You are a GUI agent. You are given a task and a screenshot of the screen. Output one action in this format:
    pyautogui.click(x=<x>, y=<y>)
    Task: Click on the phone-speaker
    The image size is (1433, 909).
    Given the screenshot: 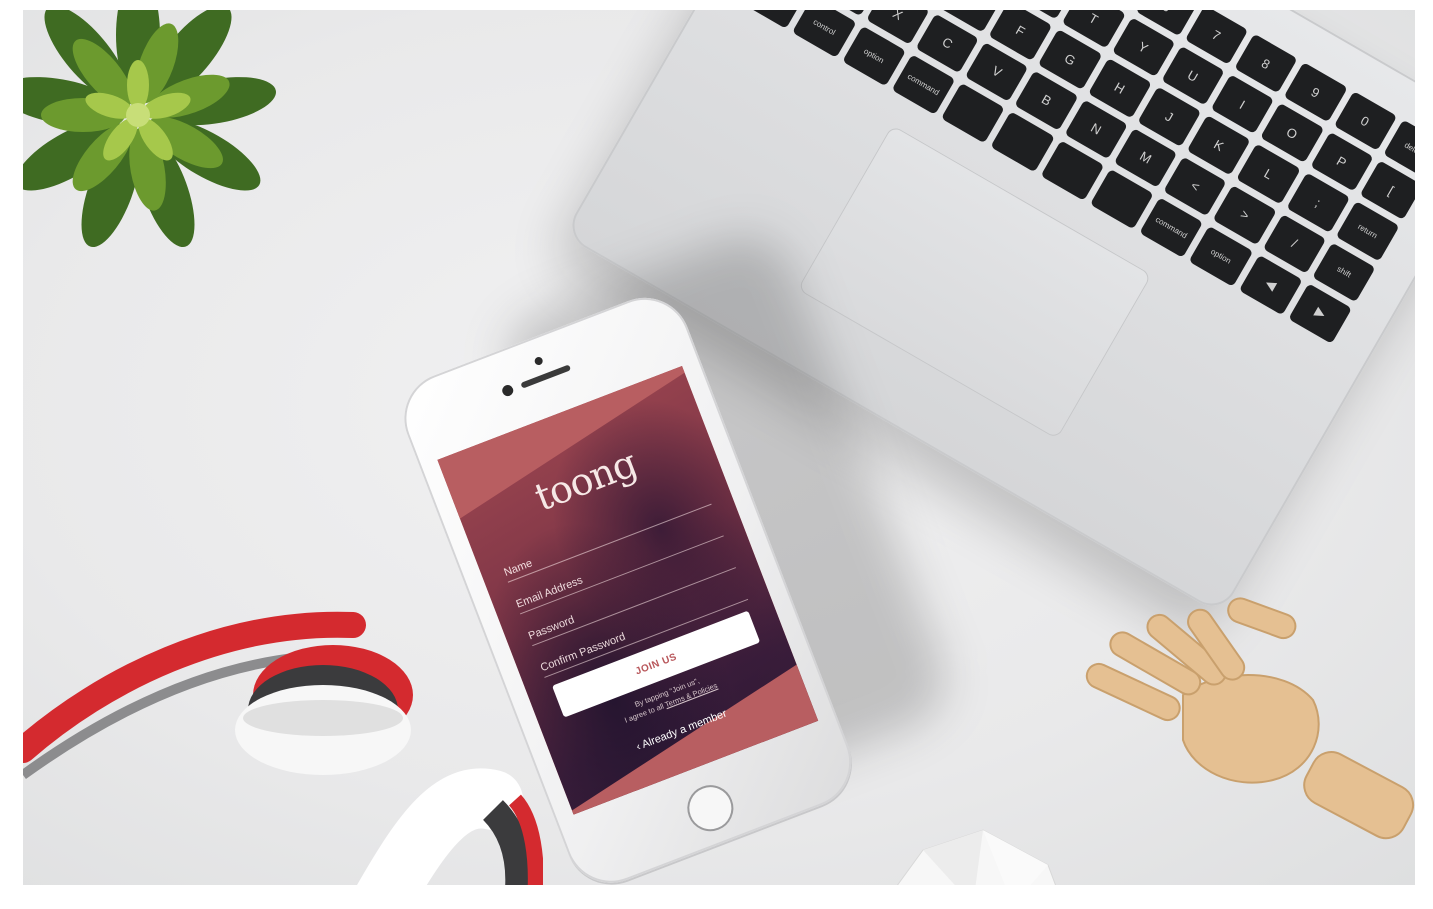 What is the action you would take?
    pyautogui.click(x=546, y=376)
    